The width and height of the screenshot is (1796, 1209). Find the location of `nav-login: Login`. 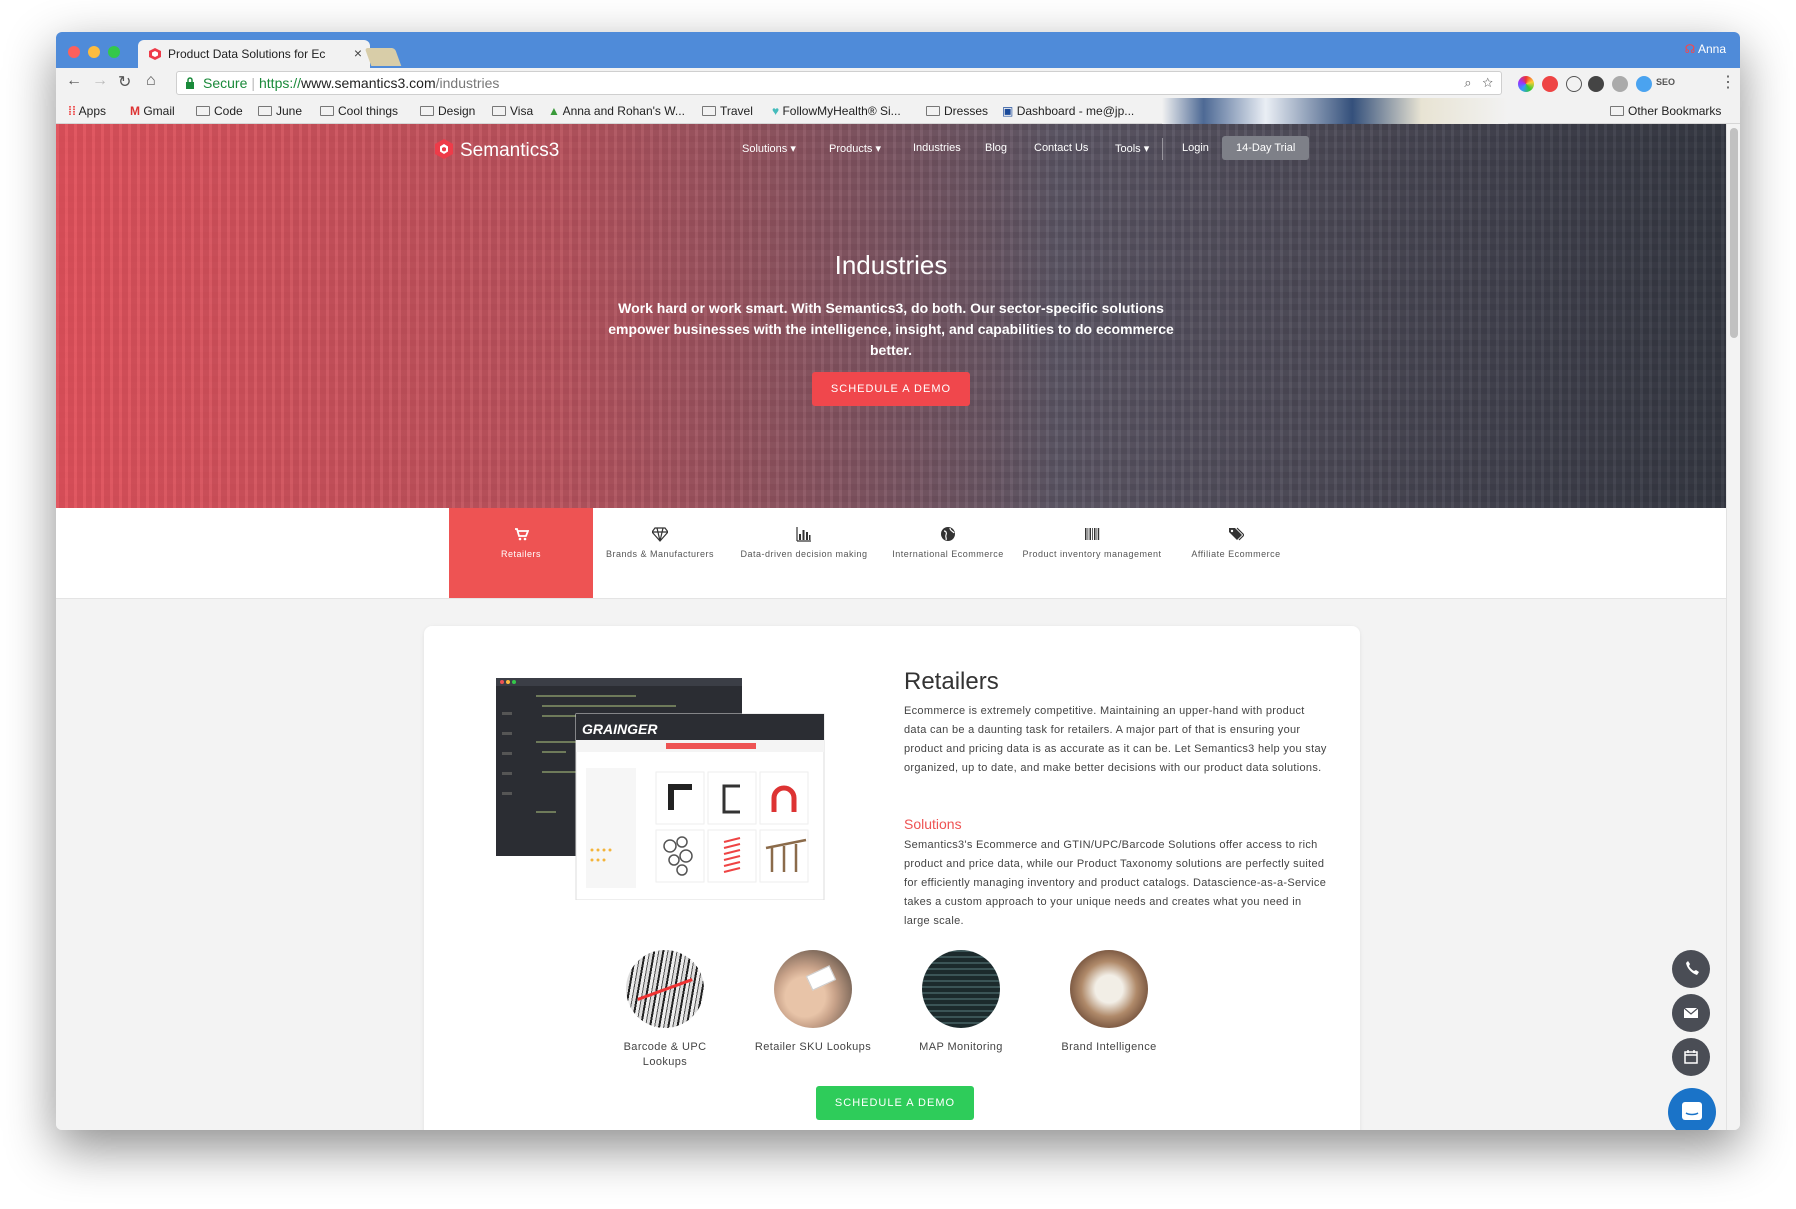

nav-login: Login is located at coordinates (1195, 148).